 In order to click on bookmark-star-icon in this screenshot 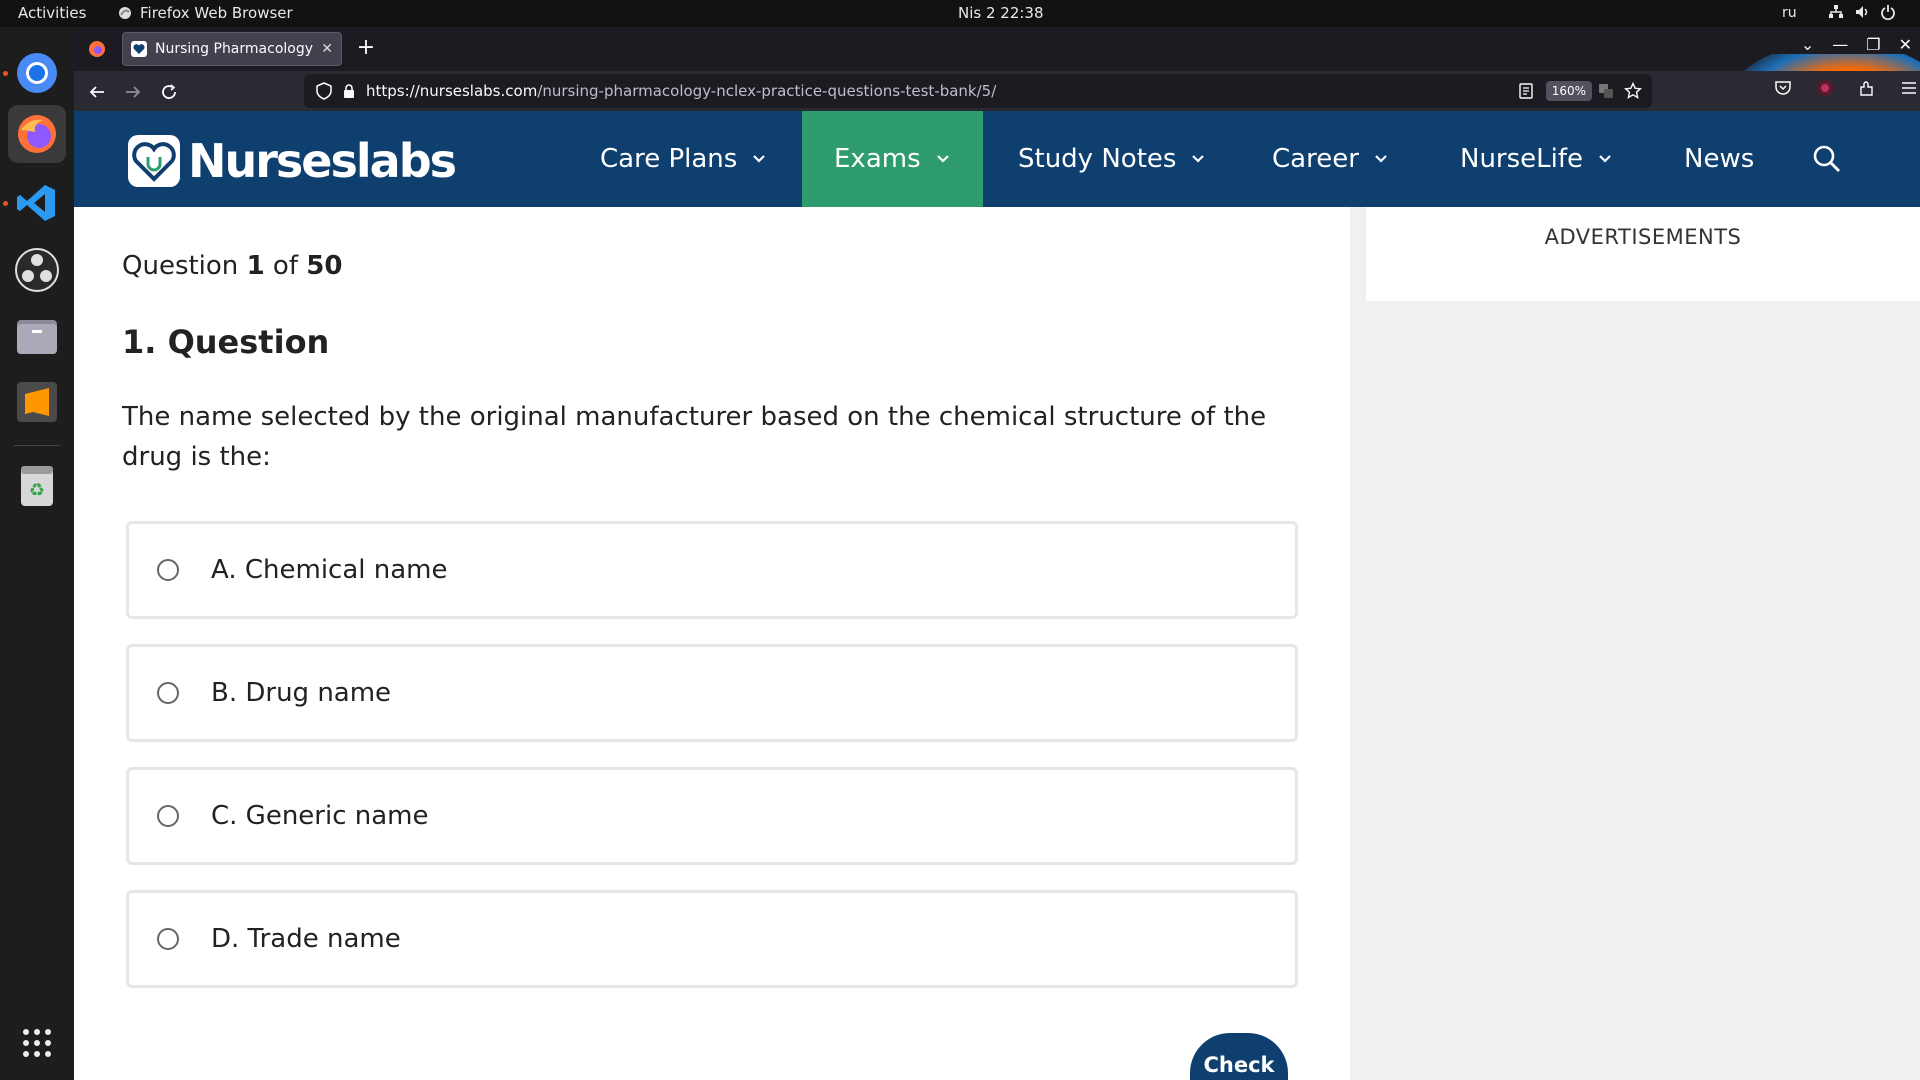, I will do `click(1633, 91)`.